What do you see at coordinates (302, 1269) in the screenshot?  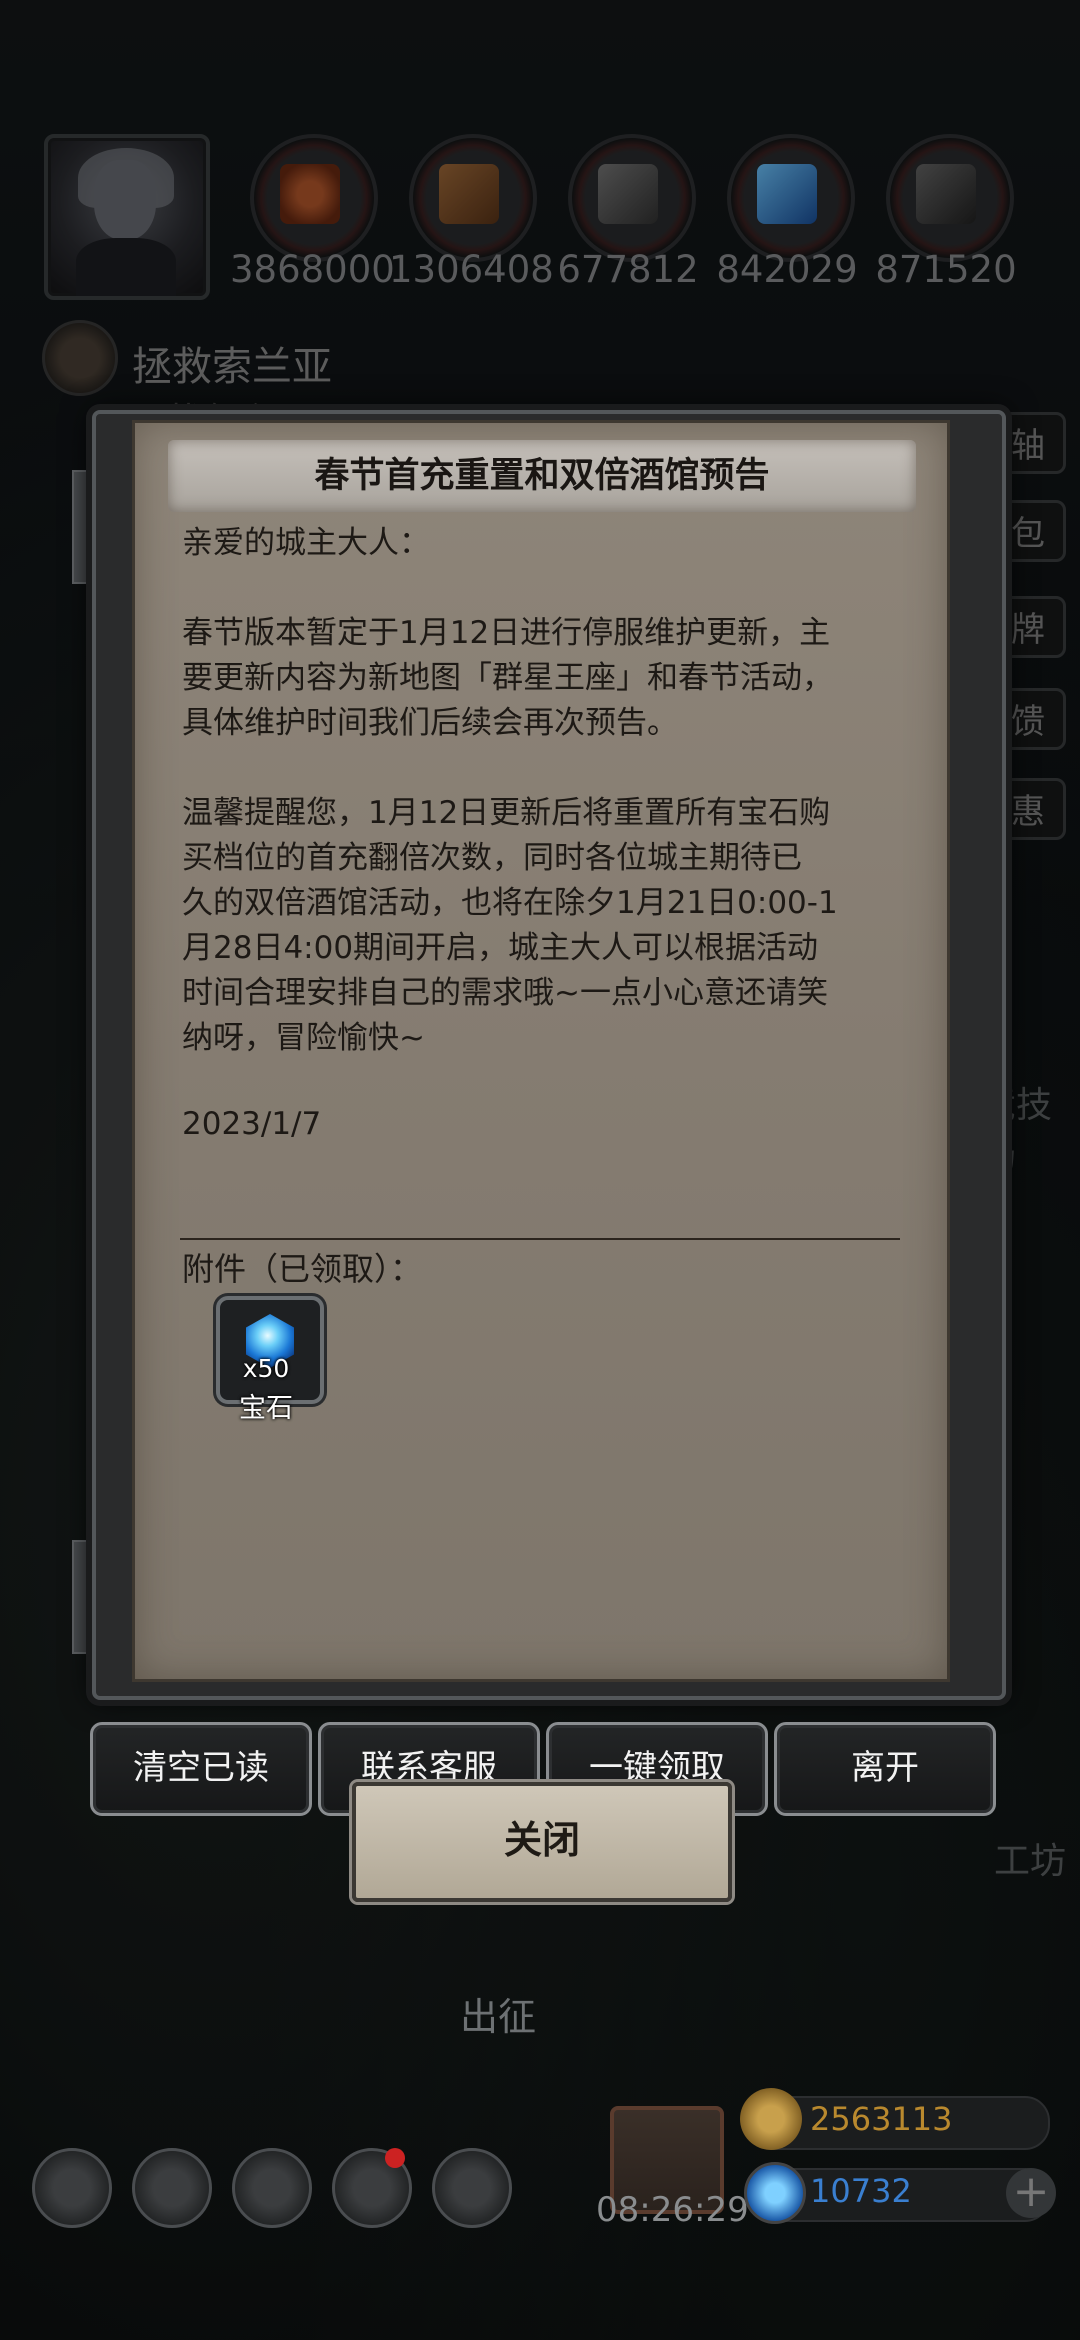 I see `attachments-label: 附件（已领取）：` at bounding box center [302, 1269].